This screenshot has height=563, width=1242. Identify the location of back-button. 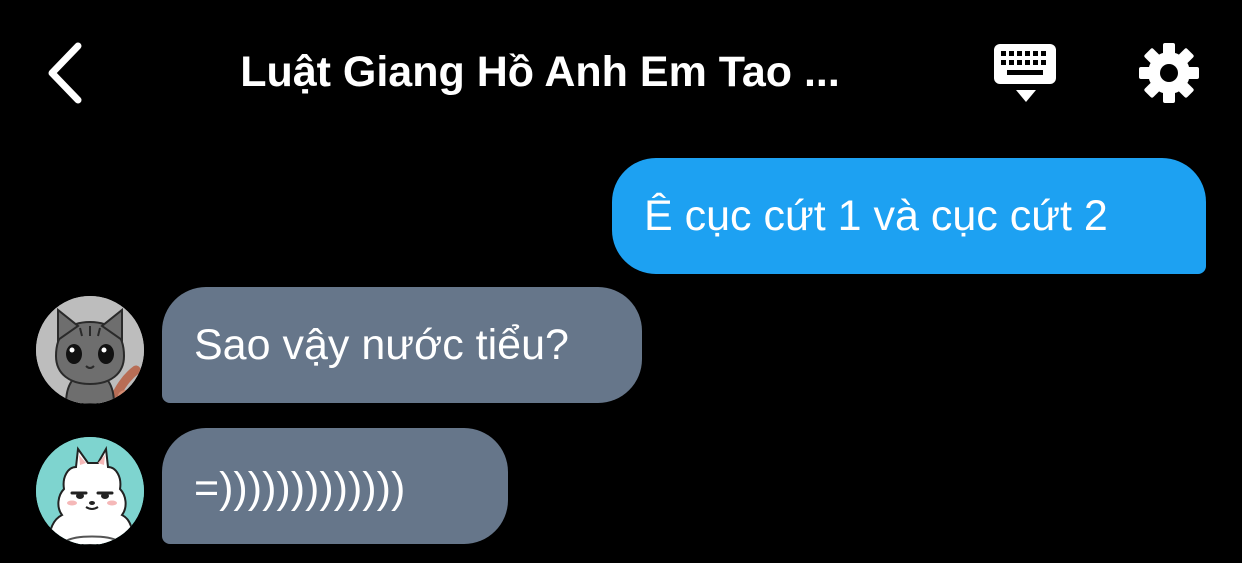
(68, 73).